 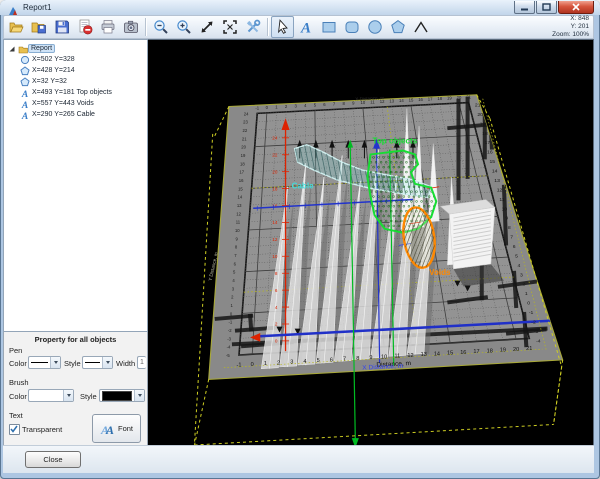 What do you see at coordinates (370, 358) in the screenshot?
I see `svg-text: 9` at bounding box center [370, 358].